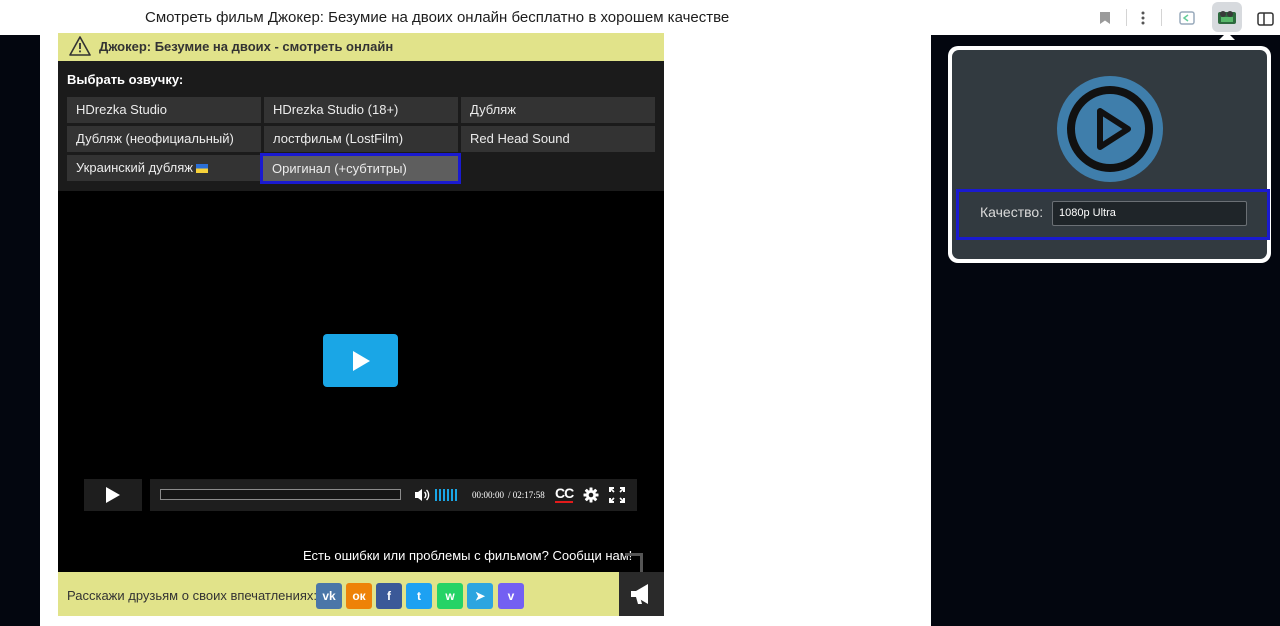 The image size is (1280, 626). Describe the element at coordinates (639, 594) in the screenshot. I see `megaphone-icon` at that location.